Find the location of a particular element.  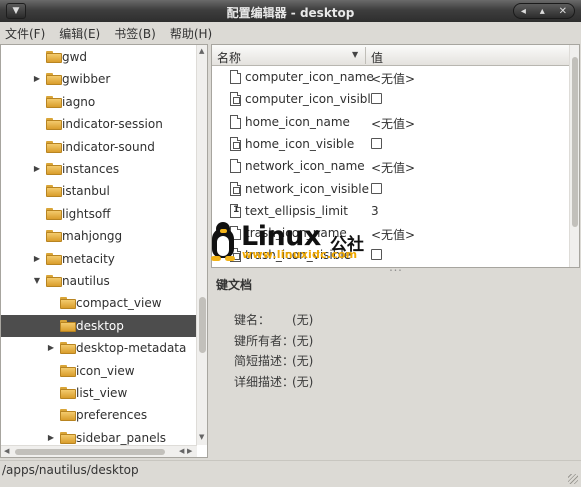

close-icon: ✕ is located at coordinates (563, 11).